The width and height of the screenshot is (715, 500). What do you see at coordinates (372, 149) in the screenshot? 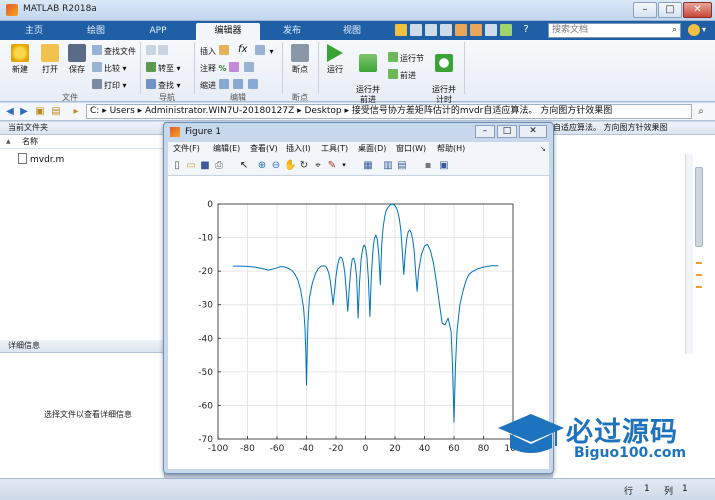
I see `menu-desktop: 桌面(D)` at bounding box center [372, 149].